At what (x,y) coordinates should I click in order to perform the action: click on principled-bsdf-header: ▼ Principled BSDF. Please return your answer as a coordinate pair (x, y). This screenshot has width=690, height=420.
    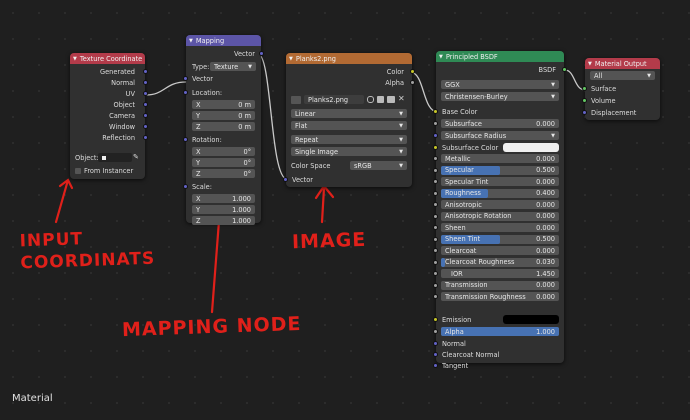
    Looking at the image, I should click on (500, 56).